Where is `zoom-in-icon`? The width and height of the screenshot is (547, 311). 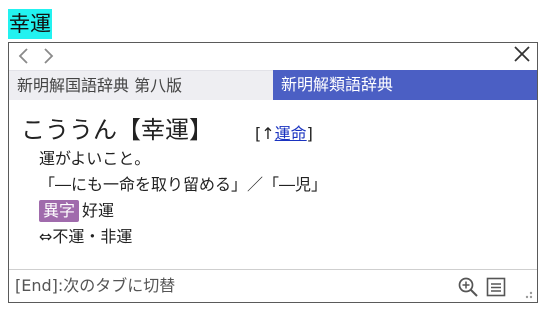 zoom-in-icon is located at coordinates (468, 287).